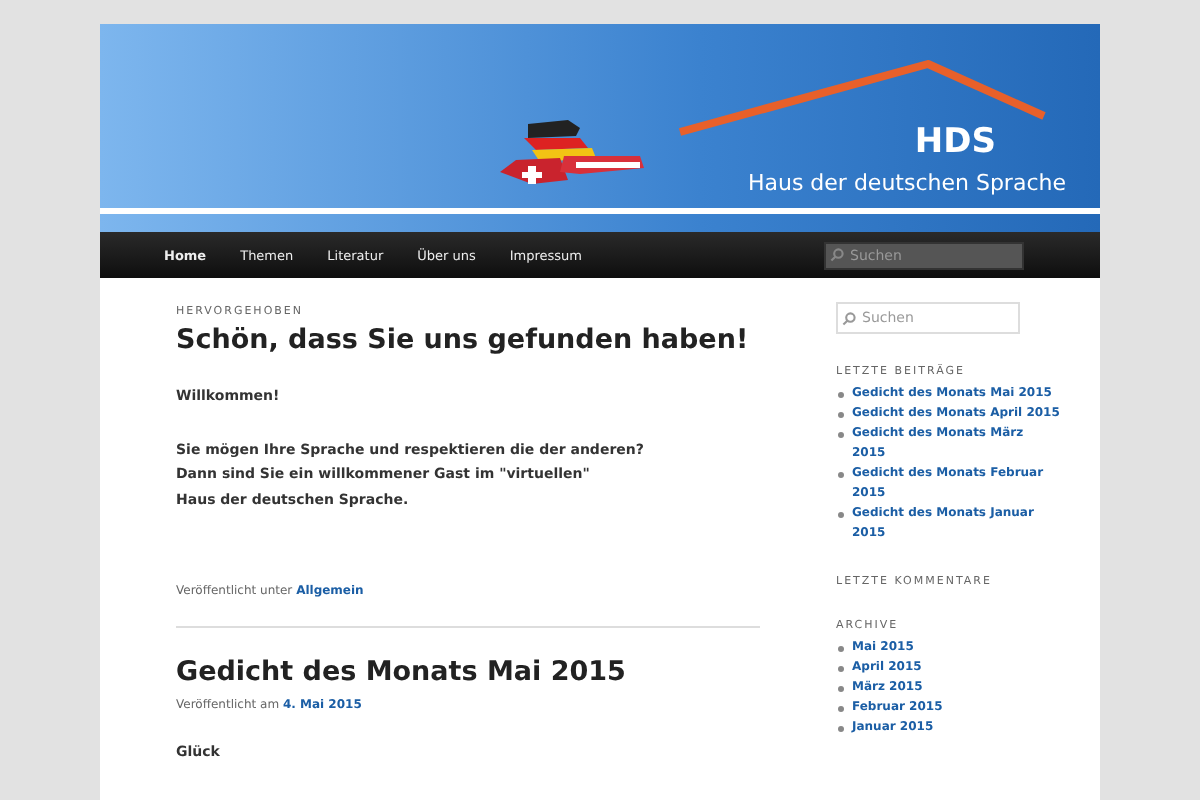 This screenshot has width=1200, height=800. I want to click on post-title: Schön, dass Sie uns gefunden haben!, so click(468, 340).